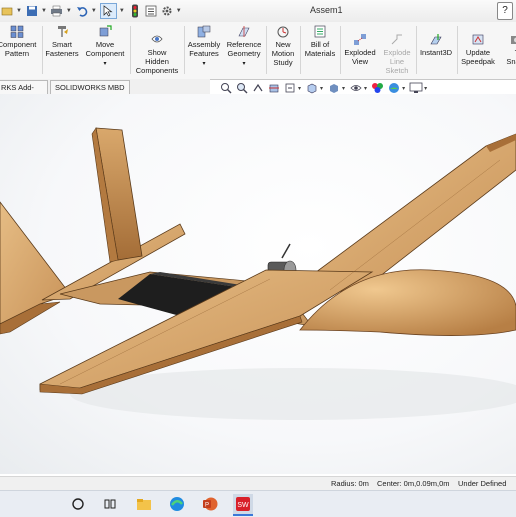 The height and width of the screenshot is (517, 516). Describe the element at coordinates (204, 44) in the screenshot. I see `assembly-features-label-1: Assembly` at that location.